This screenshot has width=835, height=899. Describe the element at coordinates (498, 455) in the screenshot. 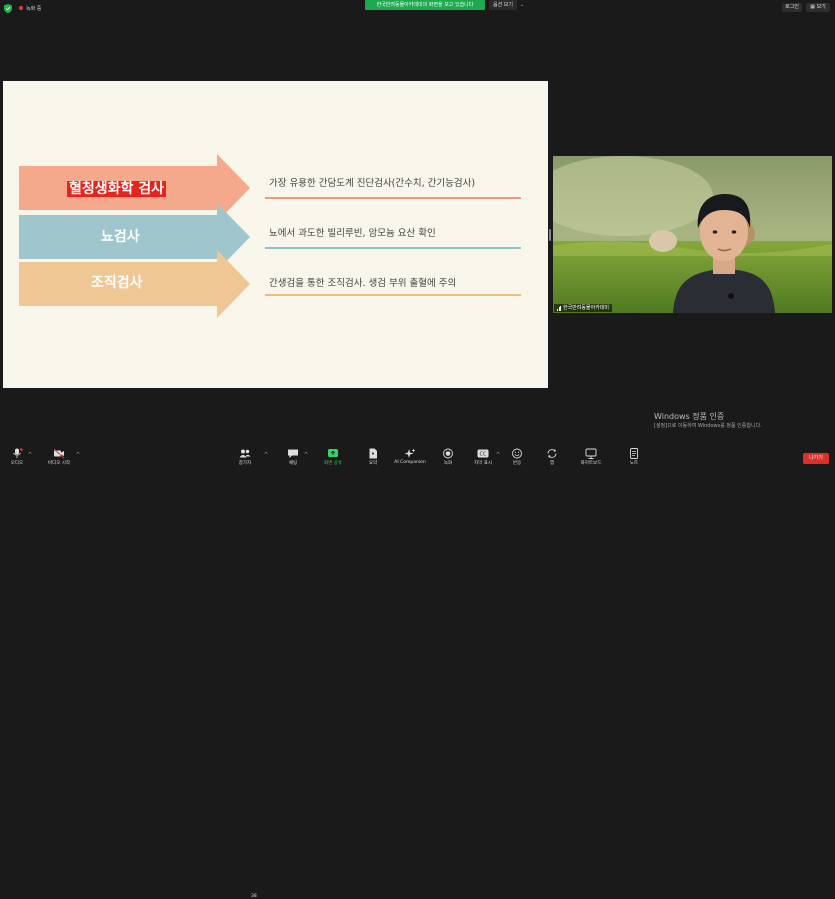

I see `captions-caret-icon: ^` at that location.